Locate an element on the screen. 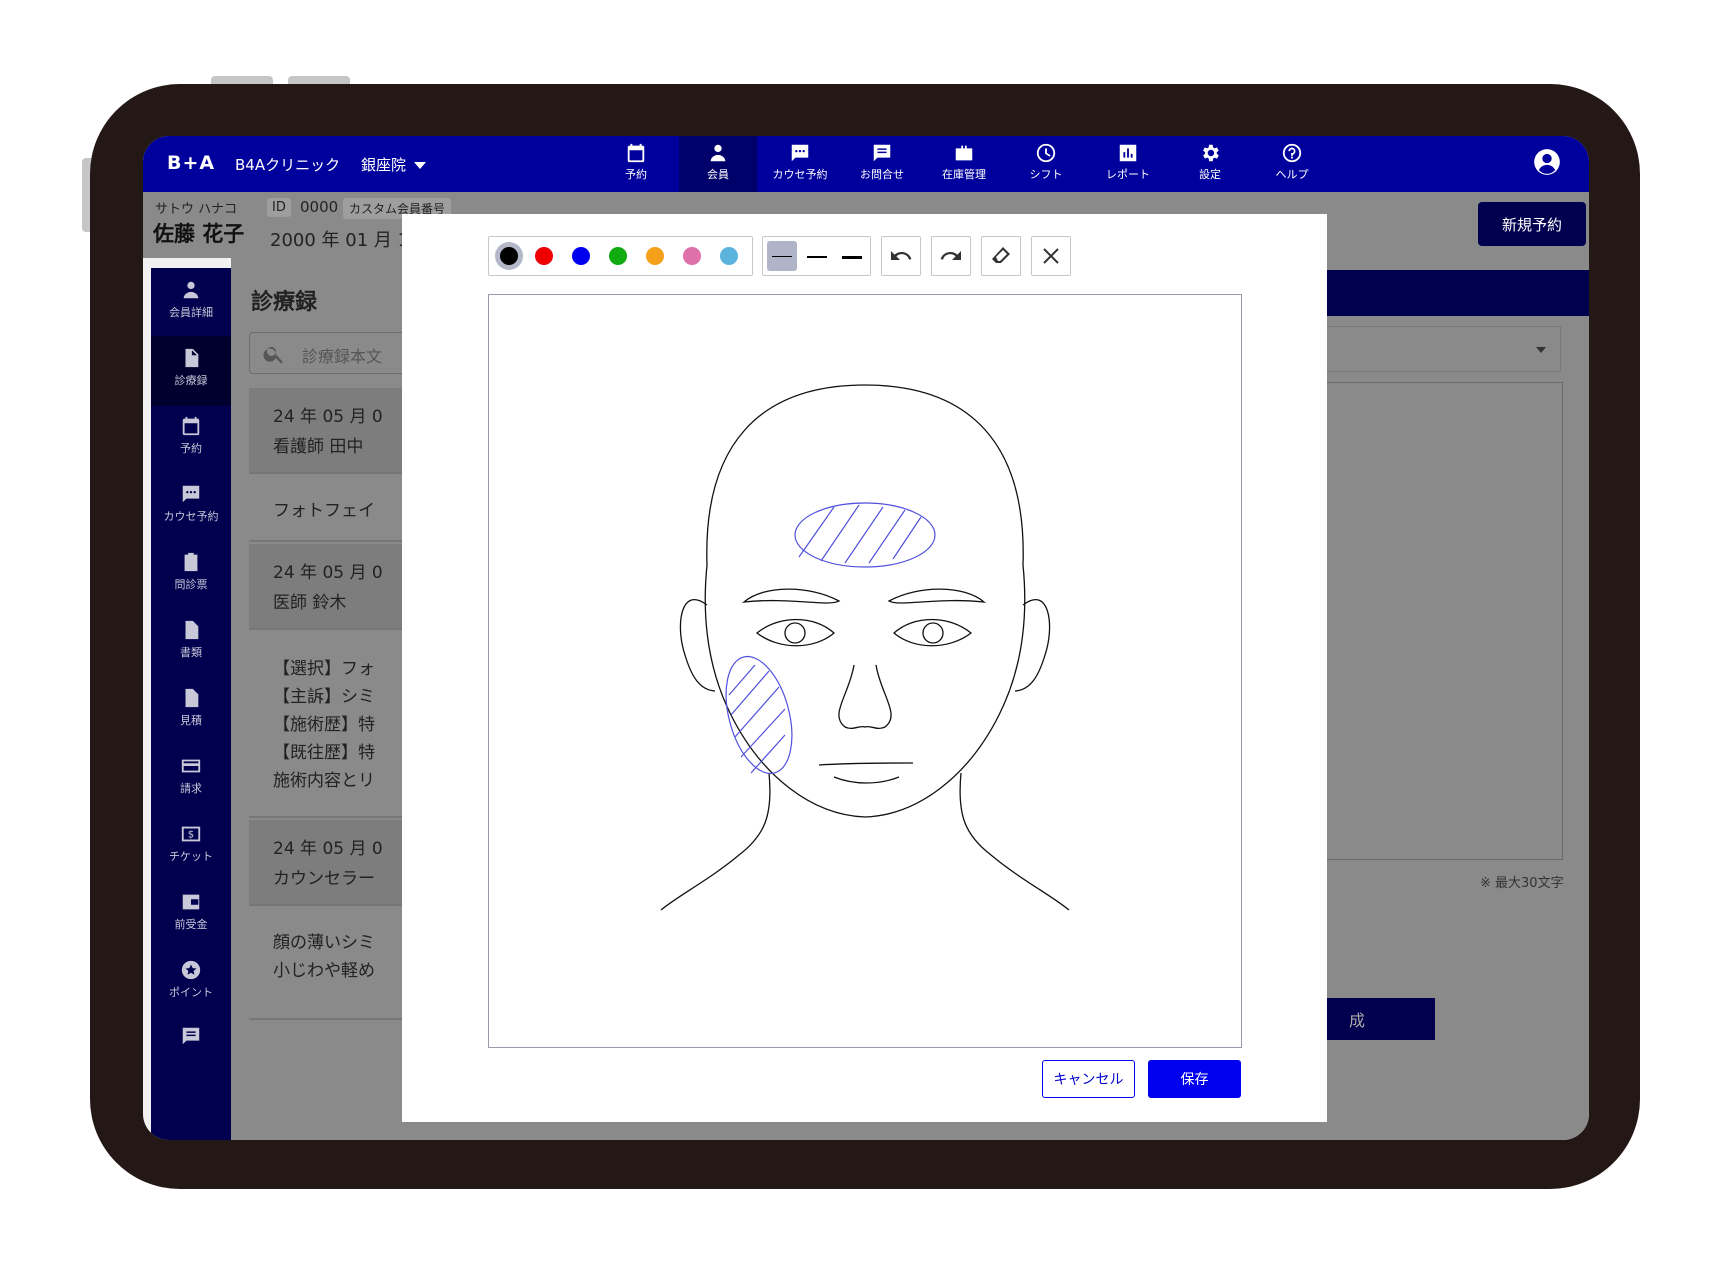 The height and width of the screenshot is (1261, 1711). color-red-swatch is located at coordinates (544, 256).